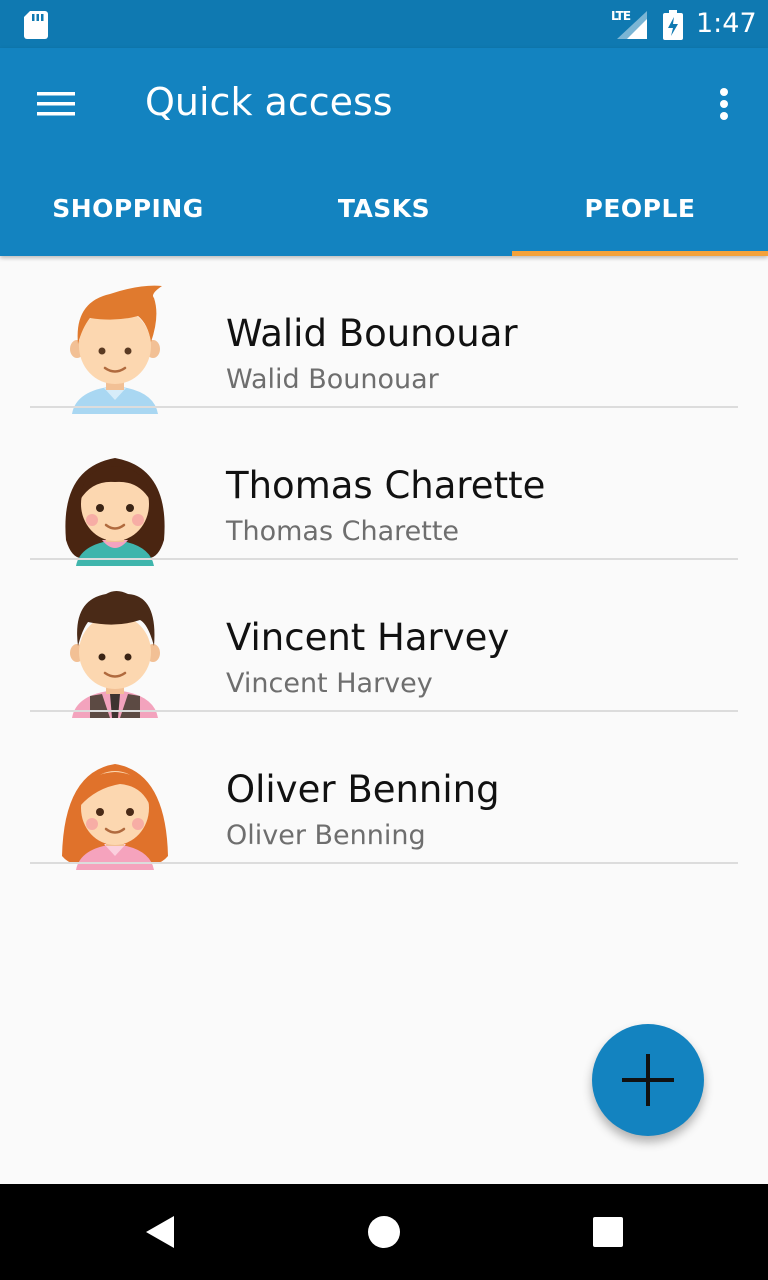  What do you see at coordinates (115, 512) in the screenshot?
I see `girl-brown-hair-avatar` at bounding box center [115, 512].